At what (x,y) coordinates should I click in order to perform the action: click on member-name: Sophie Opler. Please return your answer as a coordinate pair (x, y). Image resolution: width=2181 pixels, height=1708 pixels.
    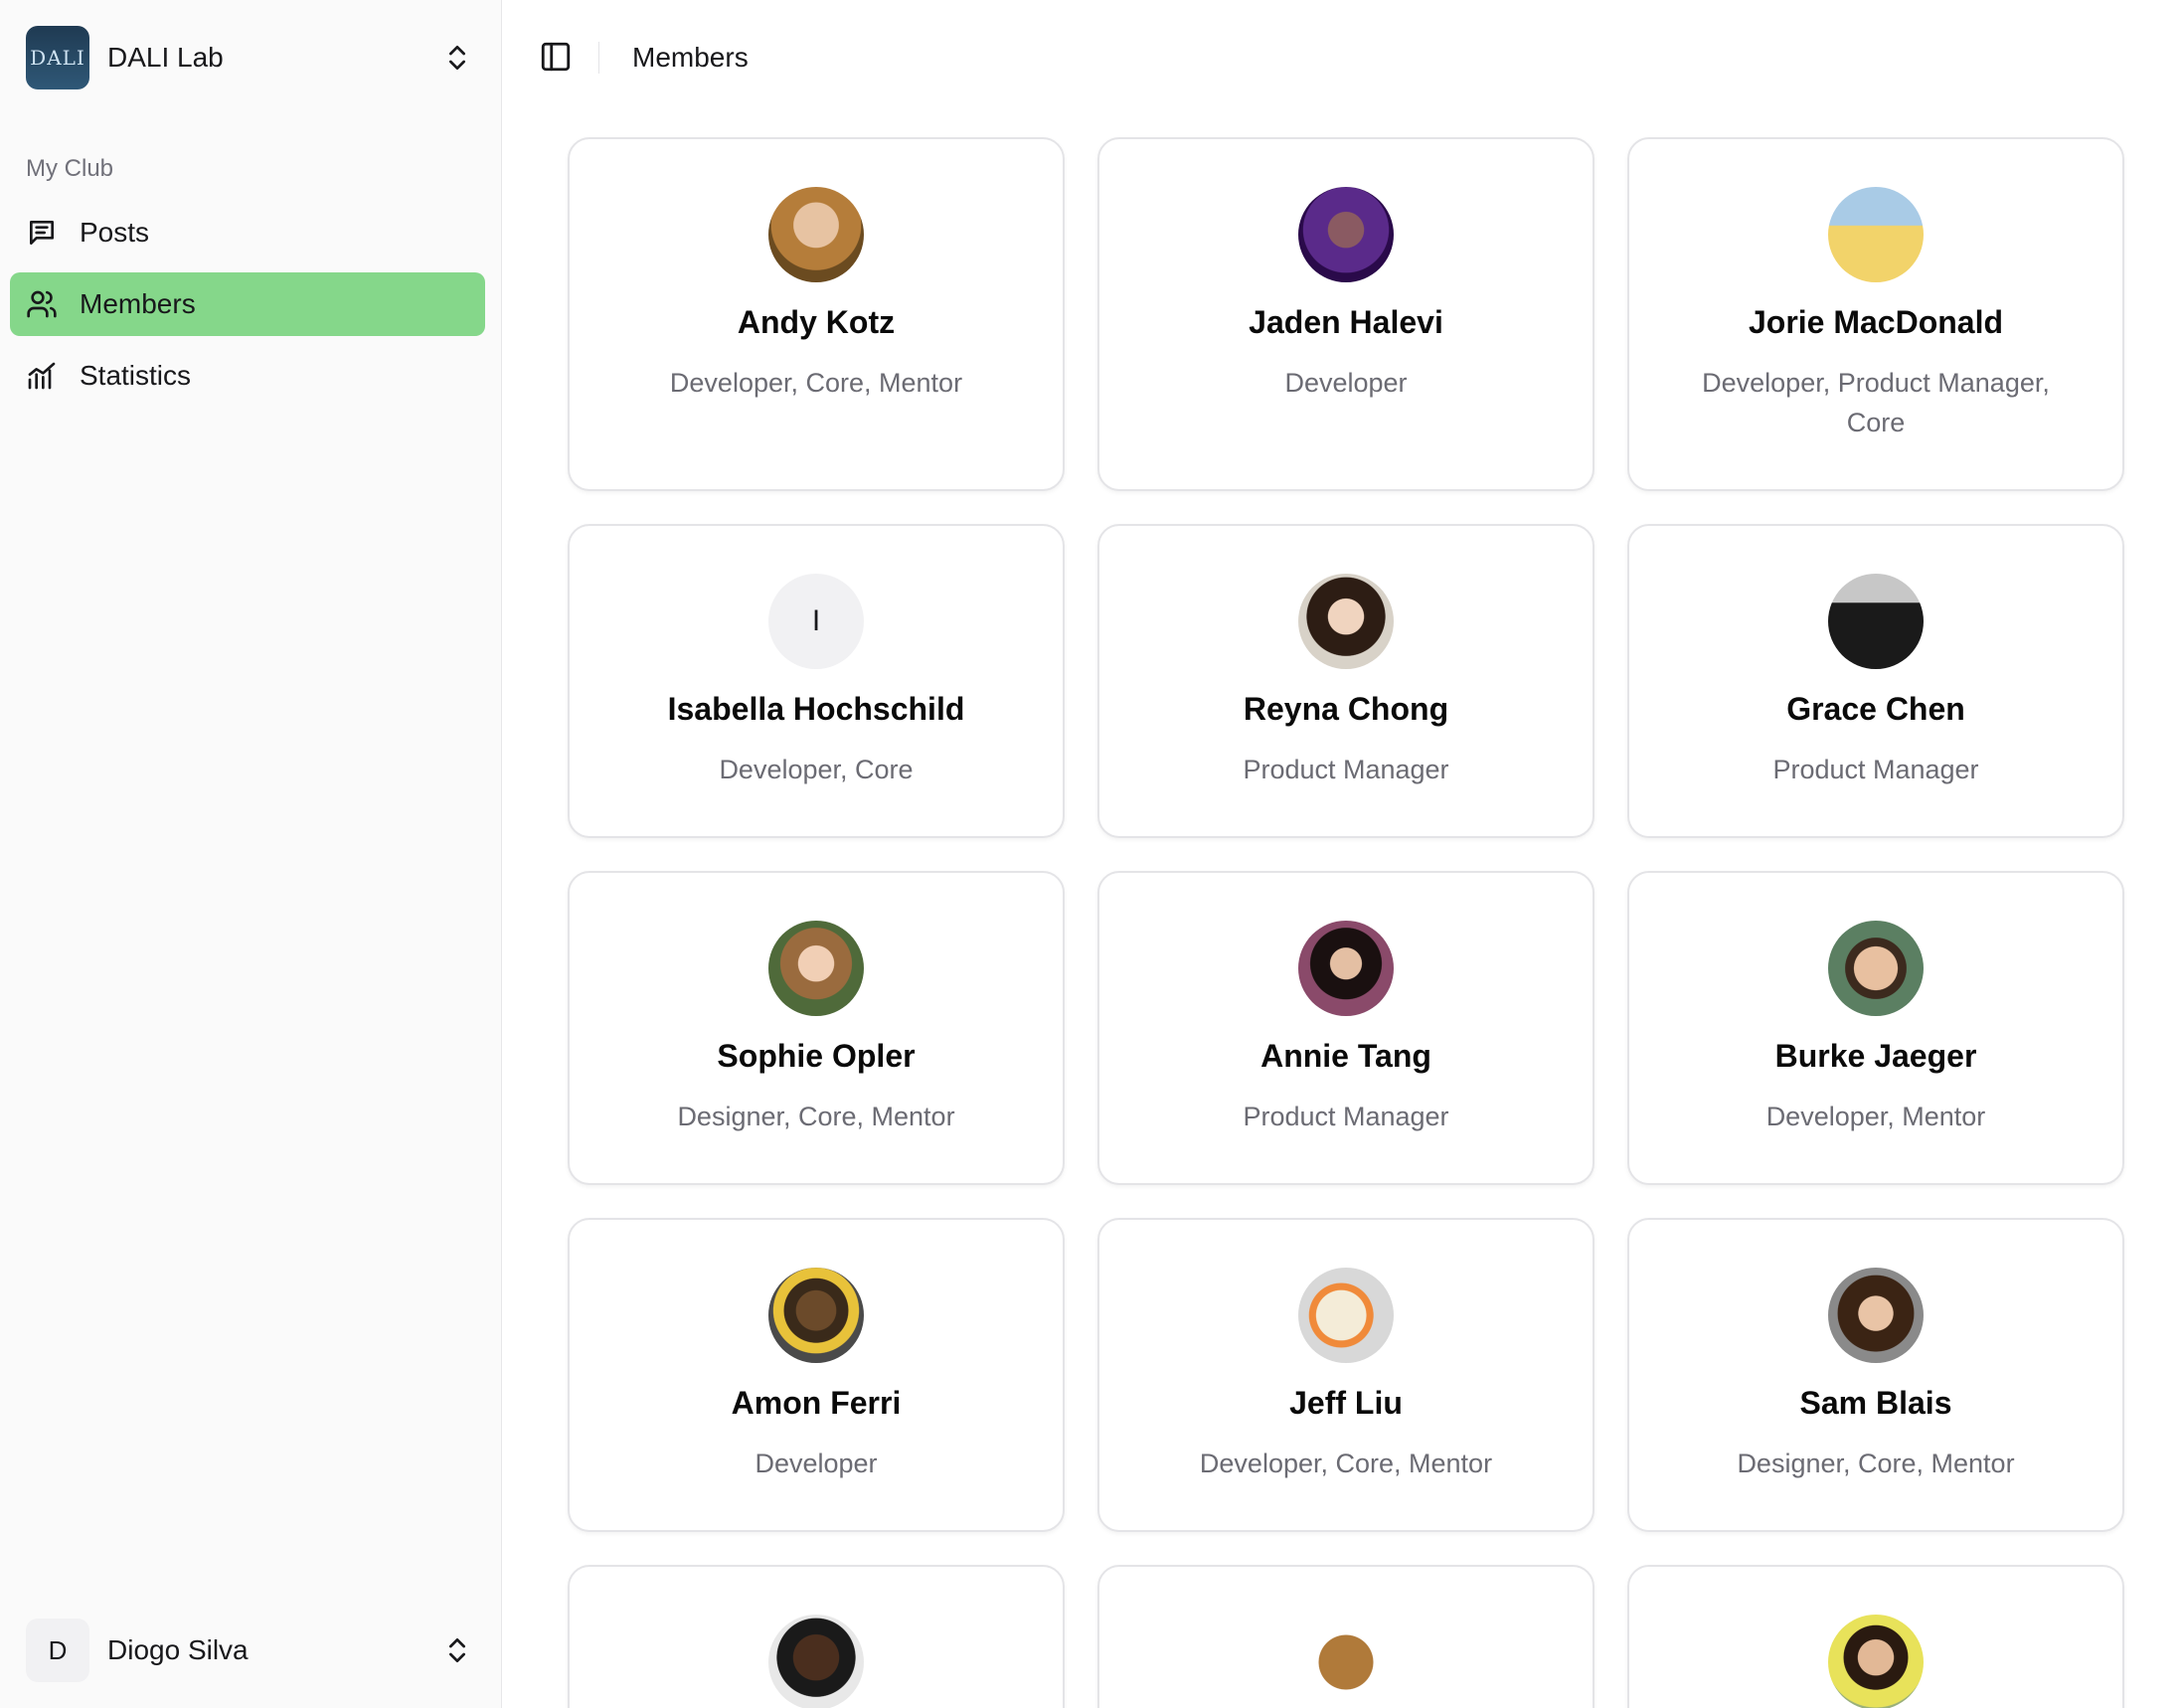
    Looking at the image, I should click on (816, 1056).